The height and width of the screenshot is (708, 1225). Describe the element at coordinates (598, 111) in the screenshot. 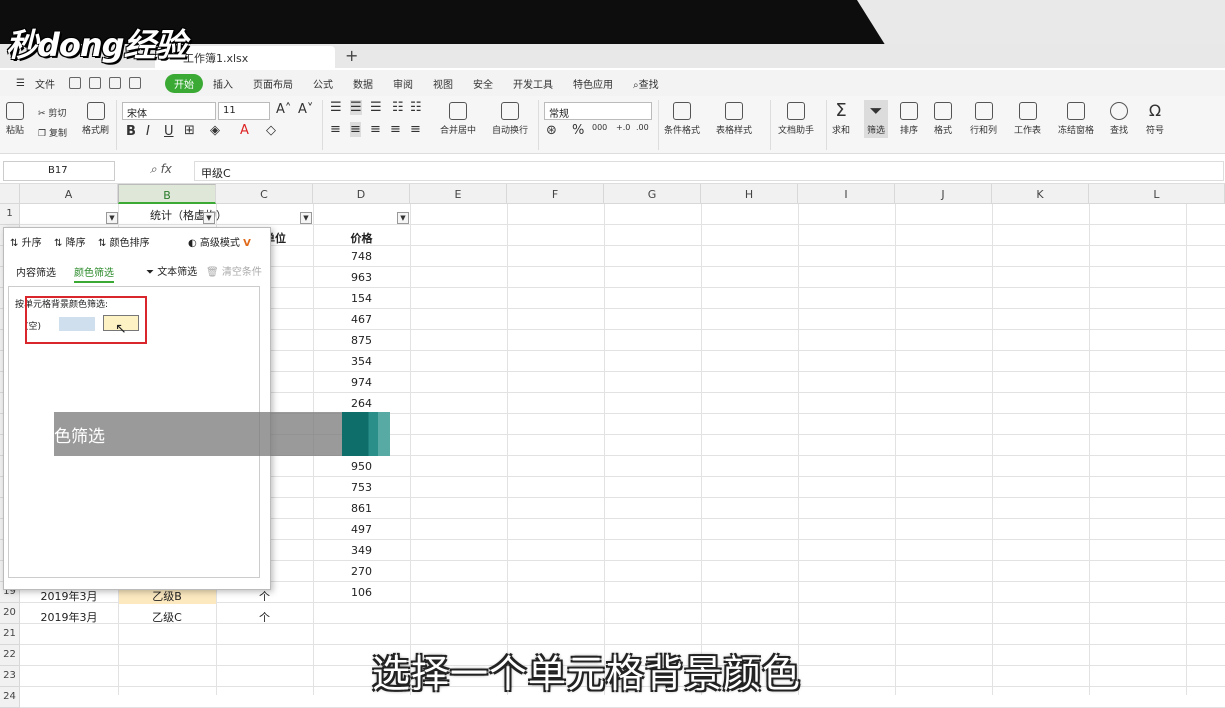

I see `number-format-select: 常规` at that location.